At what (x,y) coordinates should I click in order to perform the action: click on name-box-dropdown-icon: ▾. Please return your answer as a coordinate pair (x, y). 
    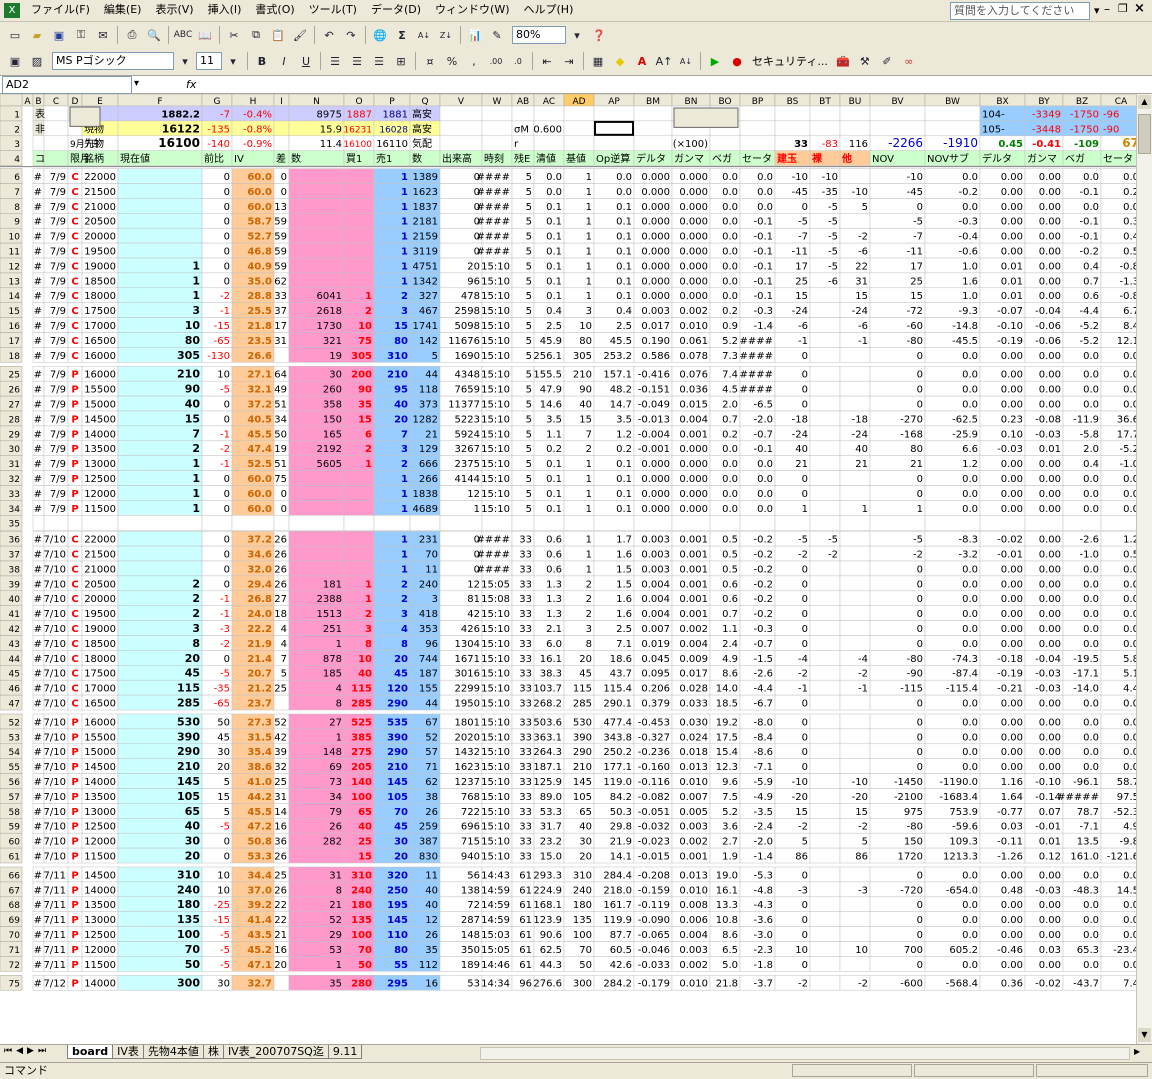
    Looking at the image, I should click on (136, 83).